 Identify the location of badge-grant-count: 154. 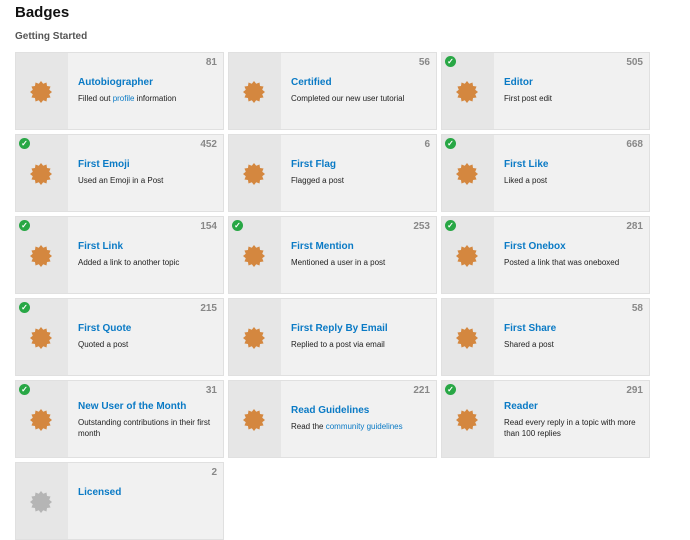
(208, 226).